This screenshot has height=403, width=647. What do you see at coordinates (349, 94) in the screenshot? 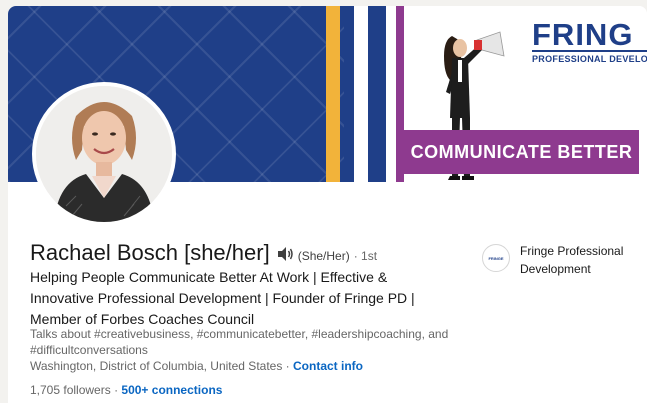
I see `banner-stripe-navy` at bounding box center [349, 94].